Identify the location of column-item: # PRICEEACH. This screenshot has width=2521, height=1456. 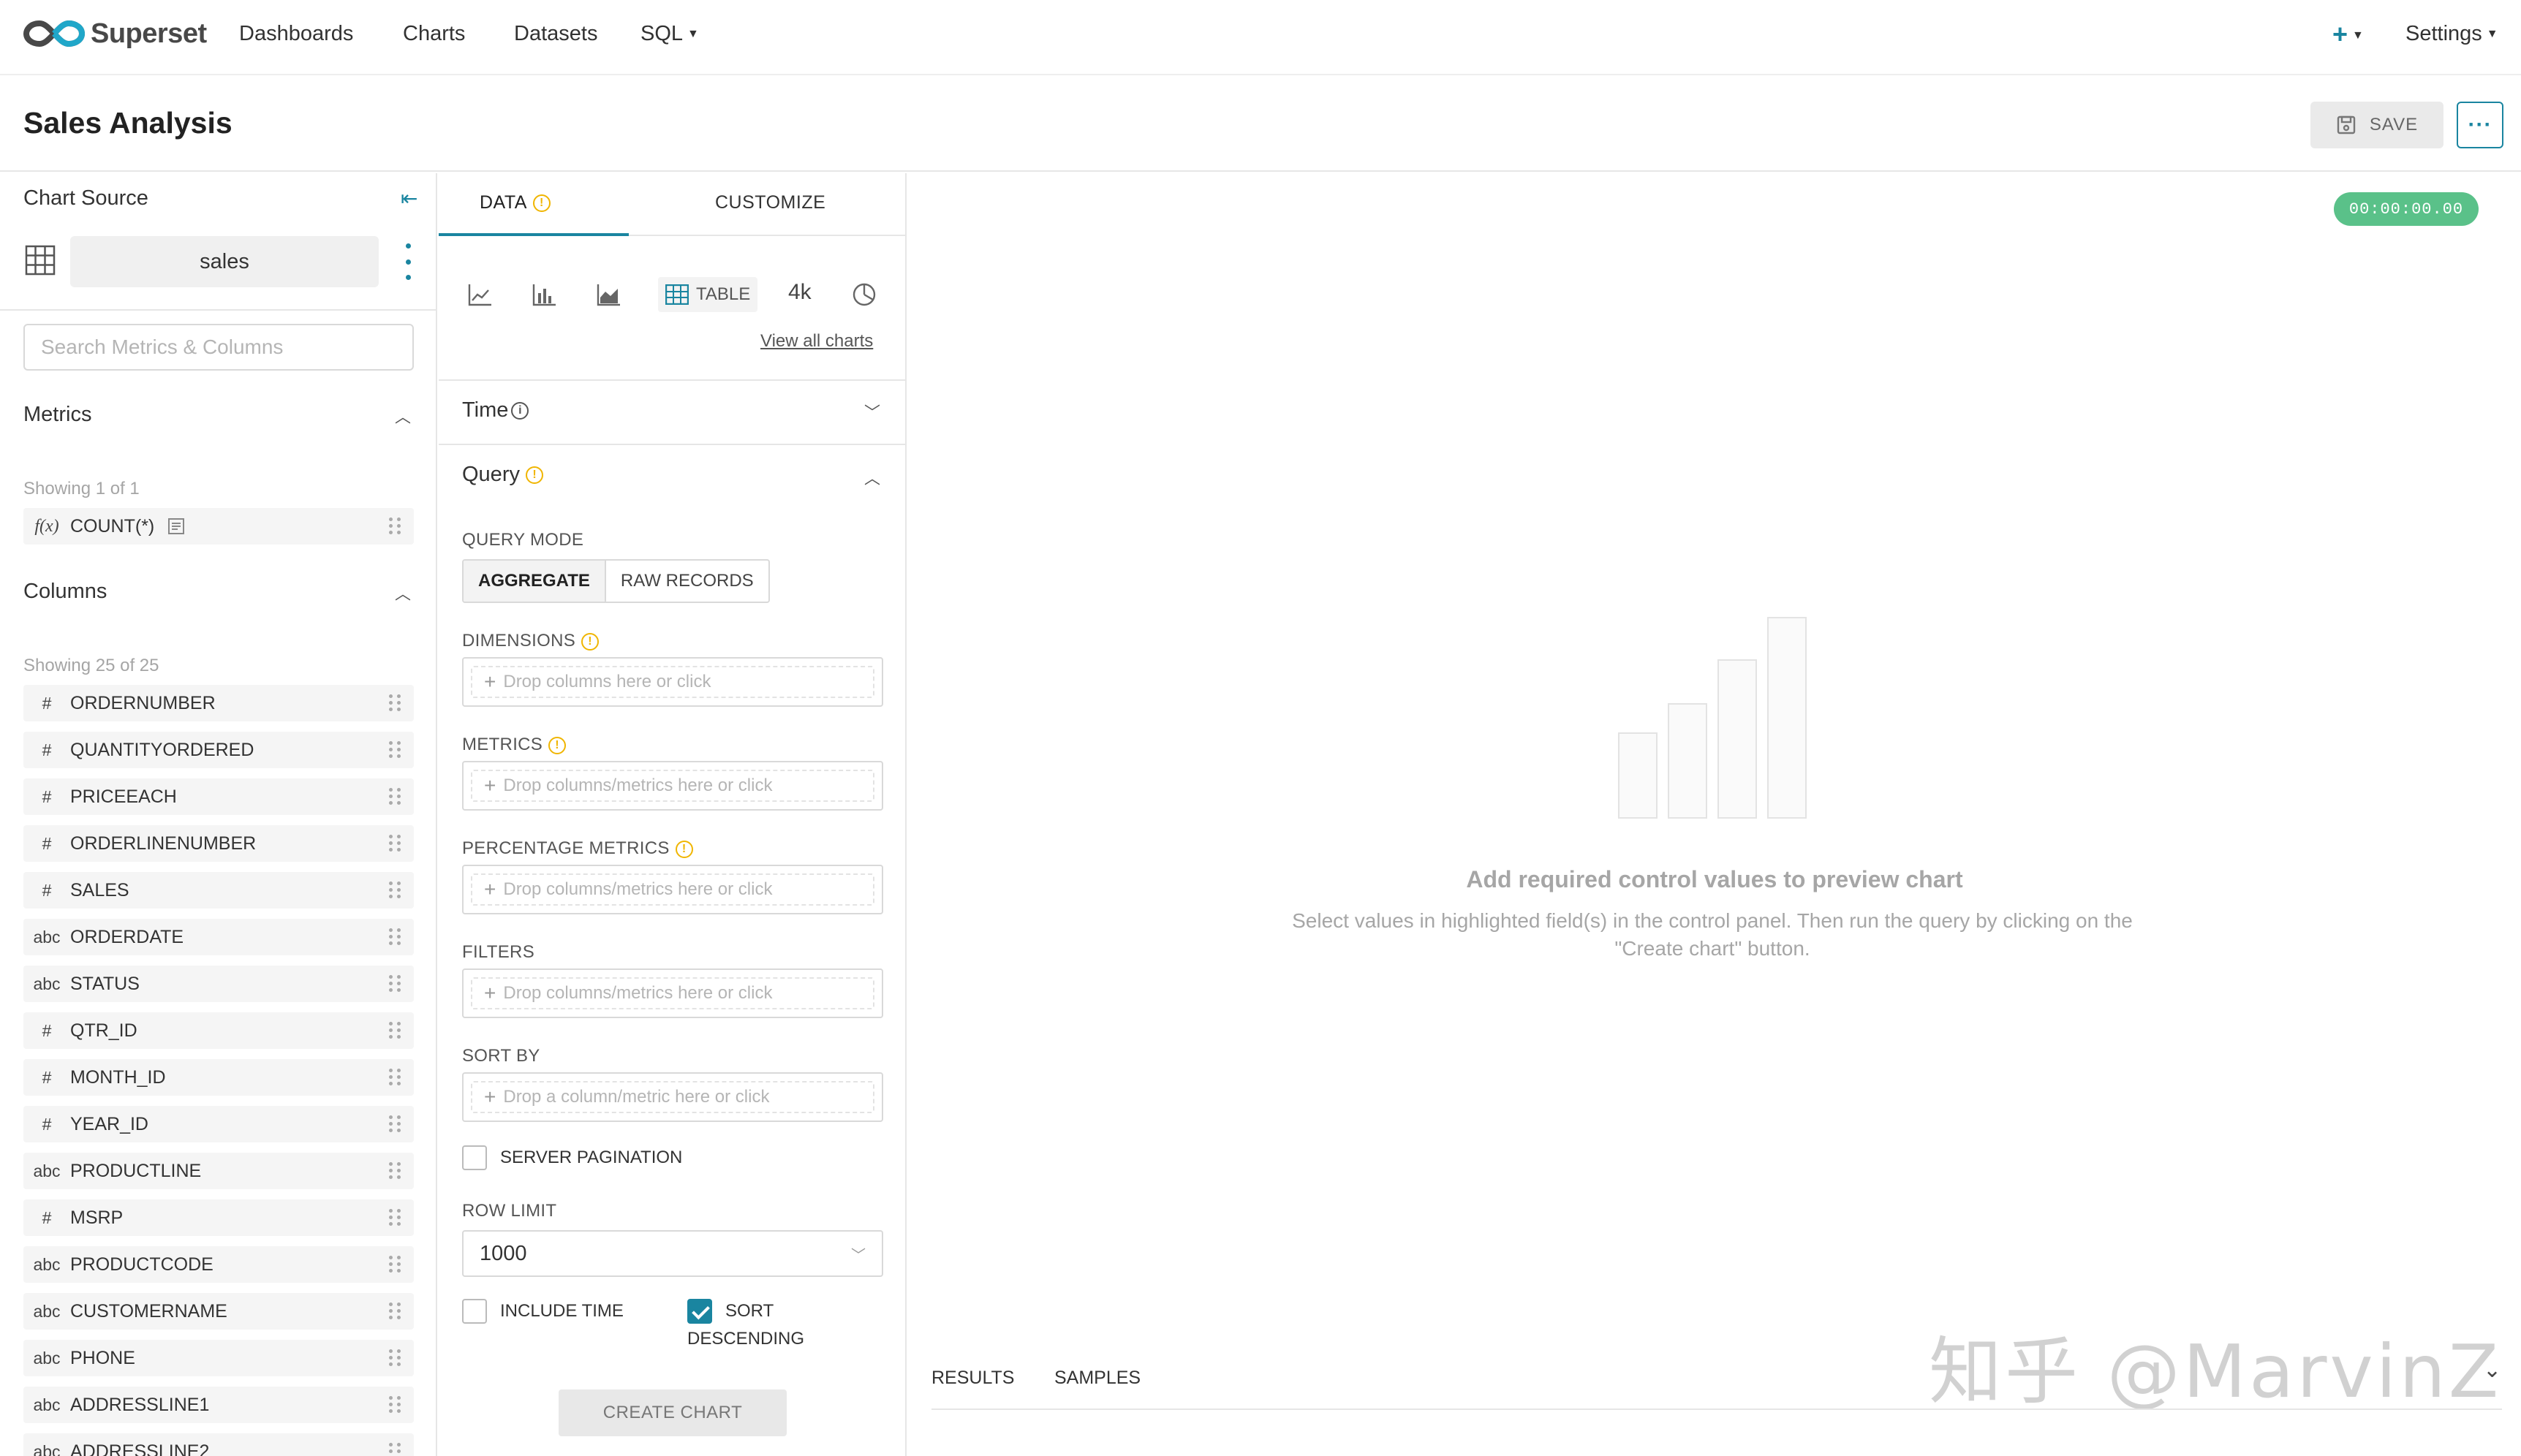
(219, 796).